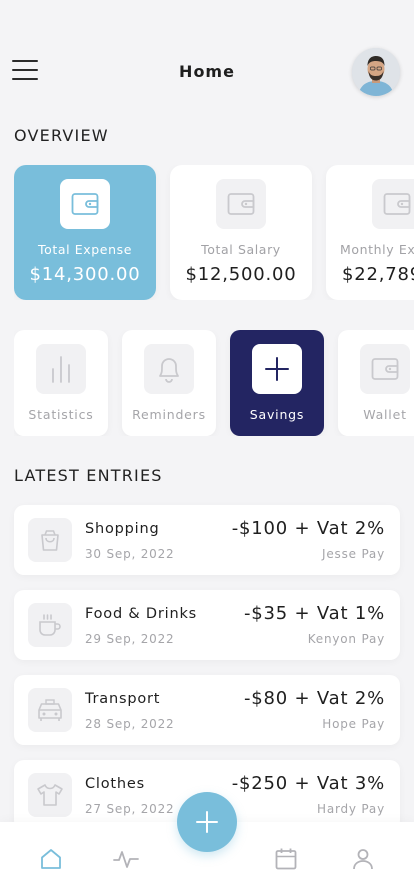 The image size is (414, 896). Describe the element at coordinates (84, 249) in the screenshot. I see `card-label: Total Expense` at that location.